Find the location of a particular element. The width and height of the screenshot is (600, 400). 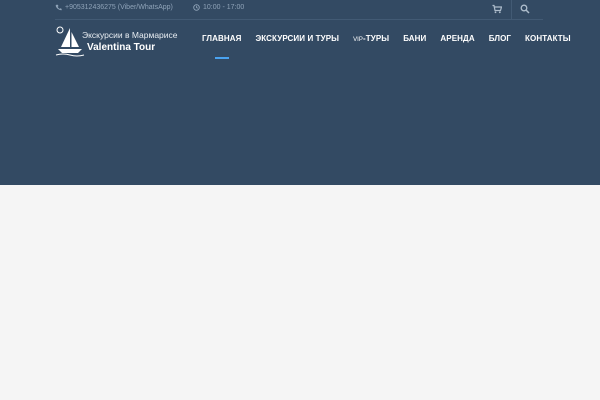

nav-item-vip-tours: VIP-ТУРЫ is located at coordinates (371, 41).